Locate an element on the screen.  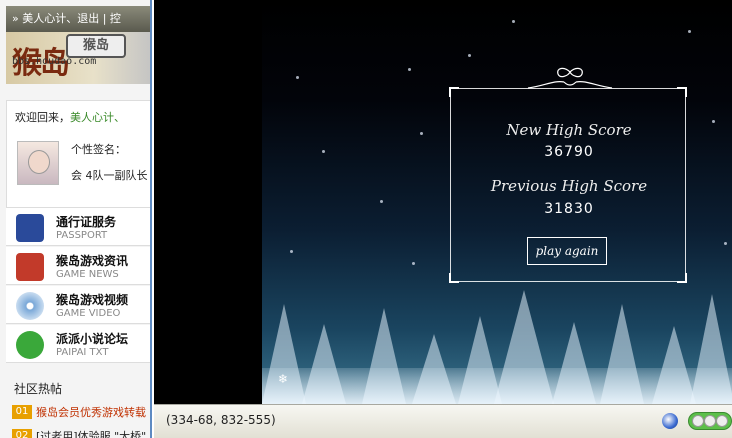
hot-post-rank: 01 is located at coordinates (22, 412).